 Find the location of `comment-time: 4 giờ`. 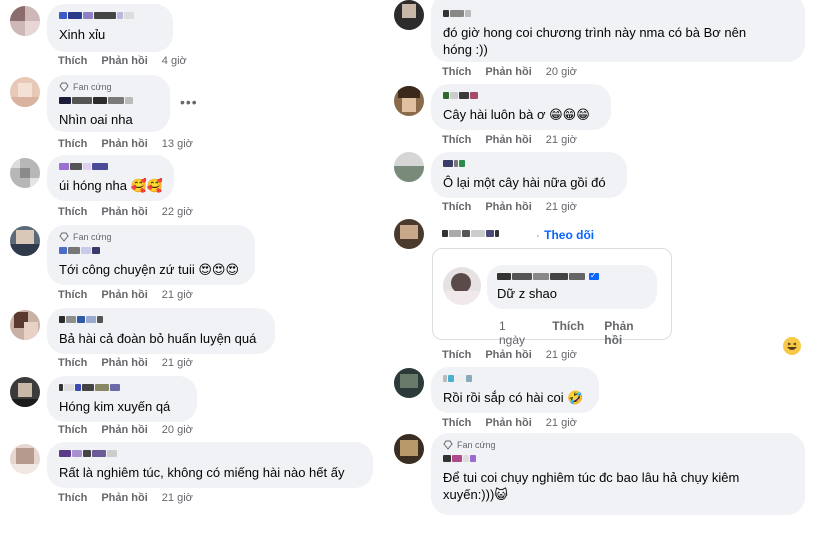

comment-time: 4 giờ is located at coordinates (174, 61).